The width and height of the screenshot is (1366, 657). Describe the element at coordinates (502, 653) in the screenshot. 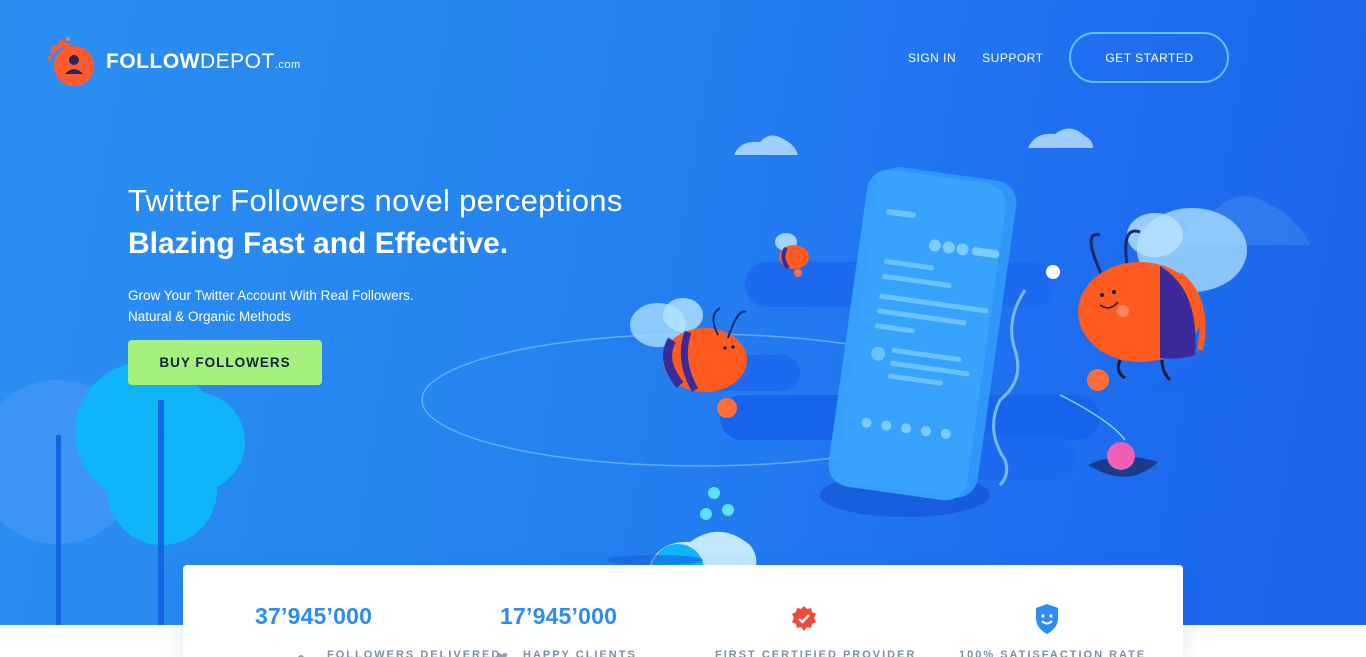

I see `heart-icon` at that location.